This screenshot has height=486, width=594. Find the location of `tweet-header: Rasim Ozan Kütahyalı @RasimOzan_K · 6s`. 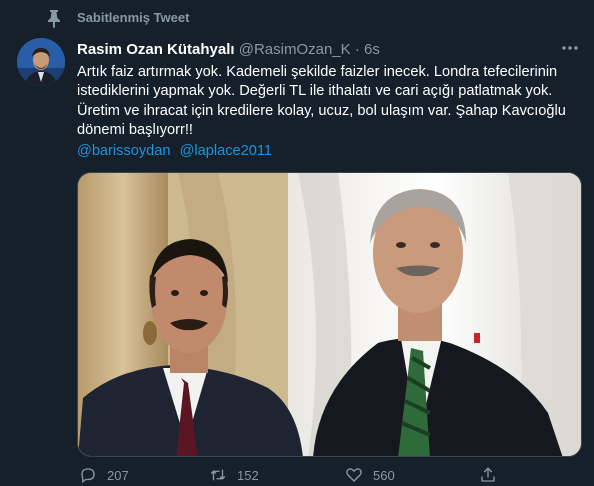

tweet-header: Rasim Ozan Kütahyalı @RasimOzan_K · 6s is located at coordinates (325, 51).